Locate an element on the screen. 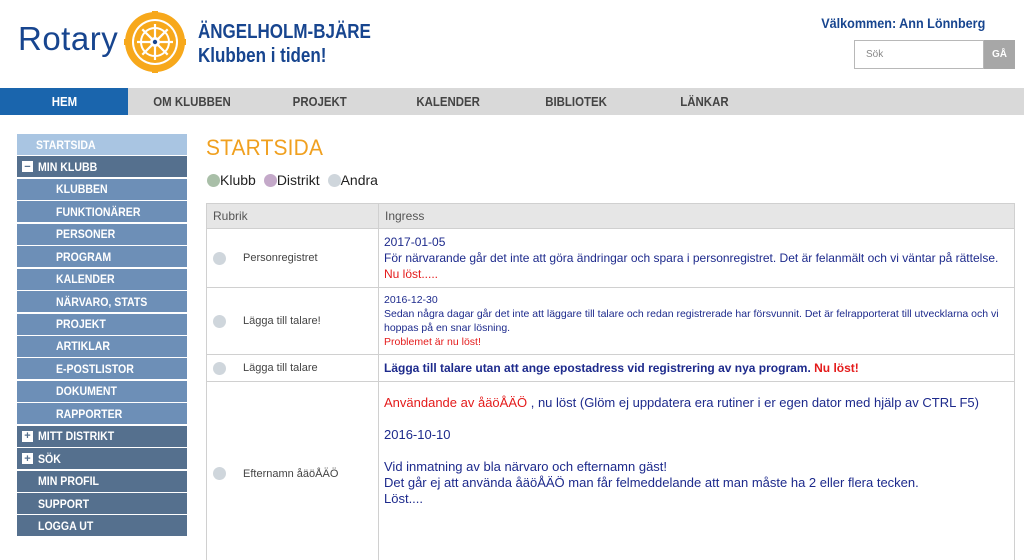 The height and width of the screenshot is (560, 1024). rubrik-text: Lägga till talare! is located at coordinates (282, 321).